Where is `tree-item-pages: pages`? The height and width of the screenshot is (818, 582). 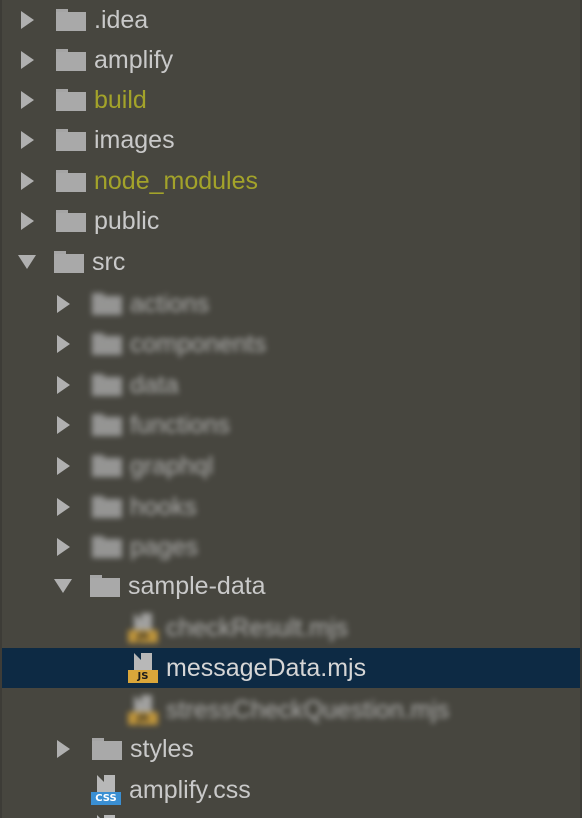 tree-item-pages: pages is located at coordinates (291, 547).